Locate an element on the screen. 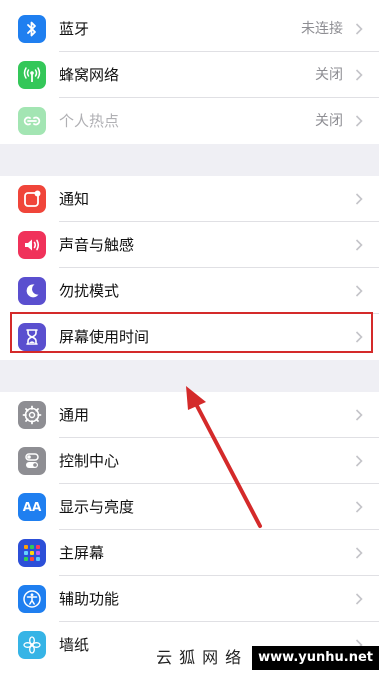 This screenshot has width=379, height=680. settings-row-control-center: 控制中心 is located at coordinates (189, 461).